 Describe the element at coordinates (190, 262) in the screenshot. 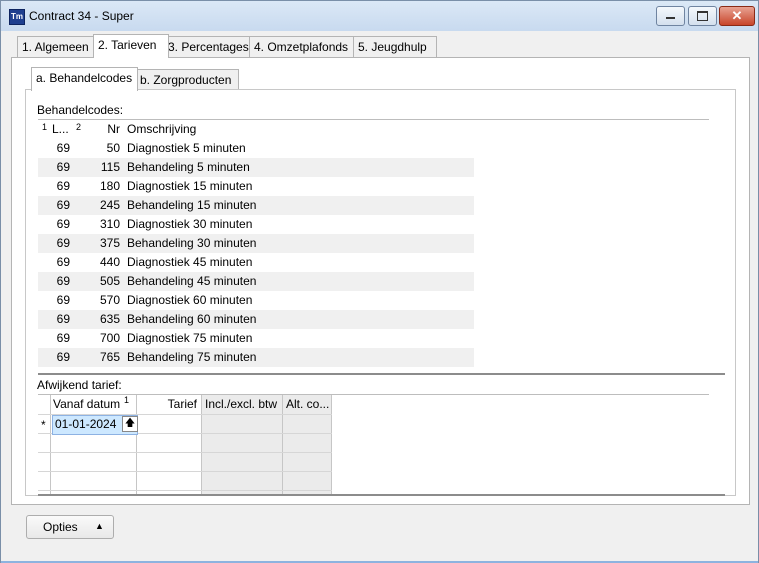

I see `cell-omschrijving: Diagnostiek 45 minuten` at that location.